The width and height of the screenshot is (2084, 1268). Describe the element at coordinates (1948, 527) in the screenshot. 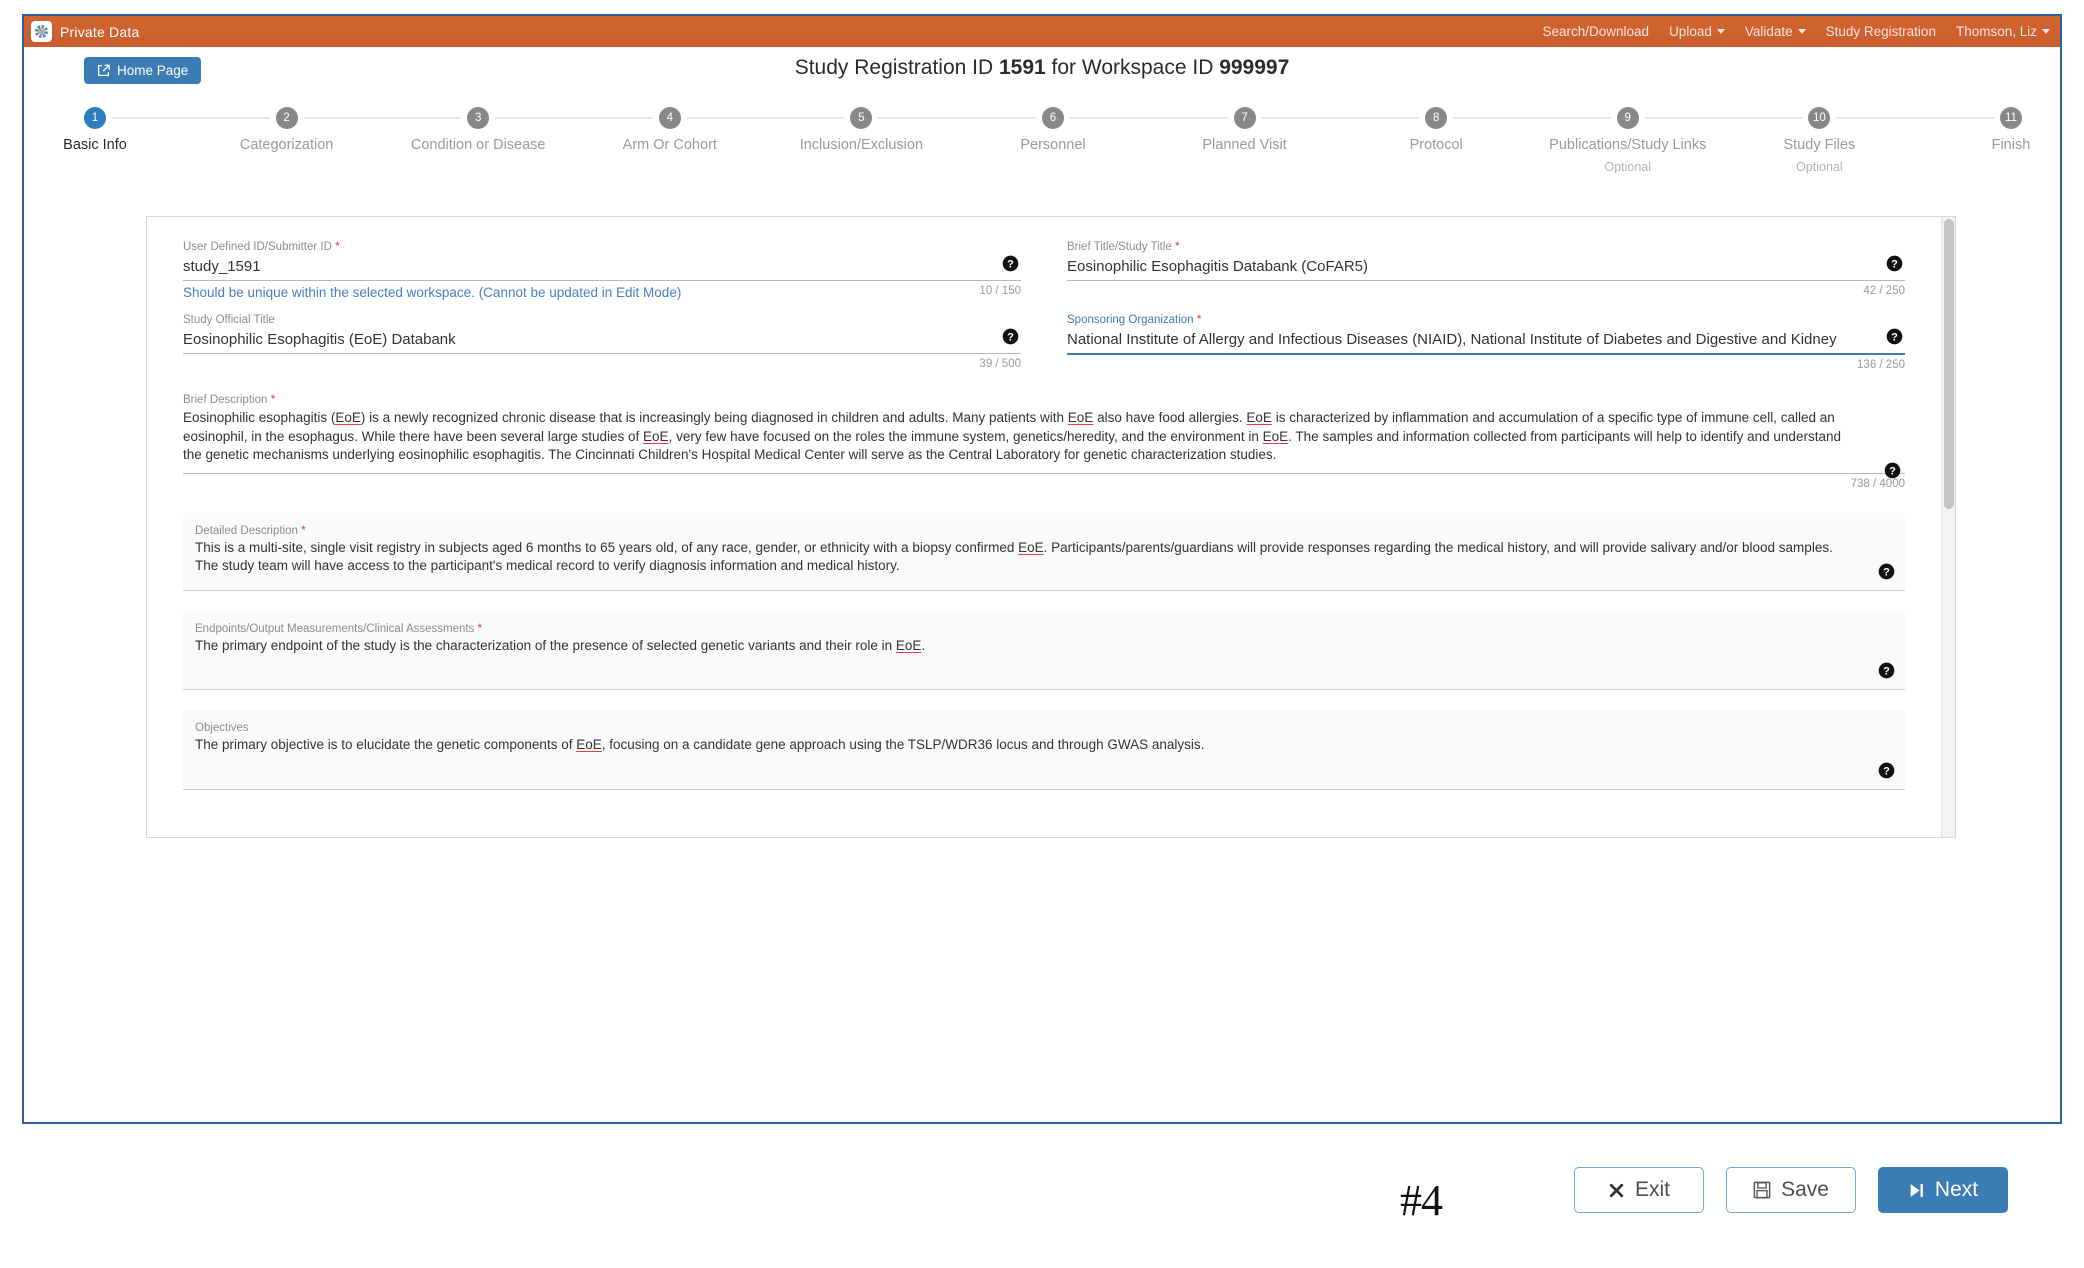

I see `form-card-scrollbar` at that location.